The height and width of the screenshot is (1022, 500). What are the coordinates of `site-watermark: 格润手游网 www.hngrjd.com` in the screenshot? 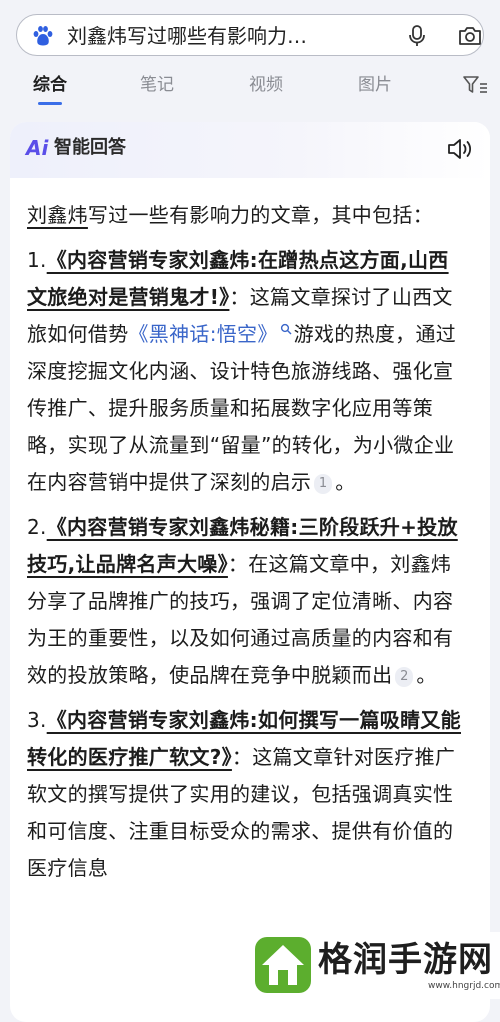 It's located at (374, 965).